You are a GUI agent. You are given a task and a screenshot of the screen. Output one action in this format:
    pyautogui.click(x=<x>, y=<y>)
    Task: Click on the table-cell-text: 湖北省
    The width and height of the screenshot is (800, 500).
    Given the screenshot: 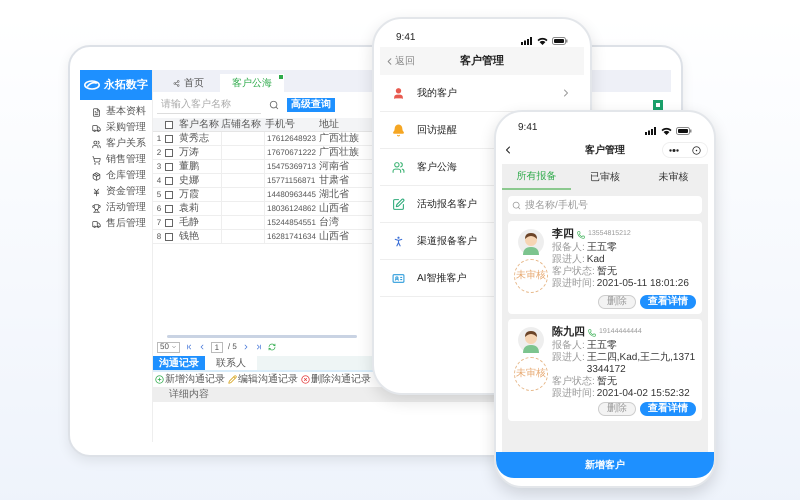 What is the action you would take?
    pyautogui.click(x=334, y=195)
    